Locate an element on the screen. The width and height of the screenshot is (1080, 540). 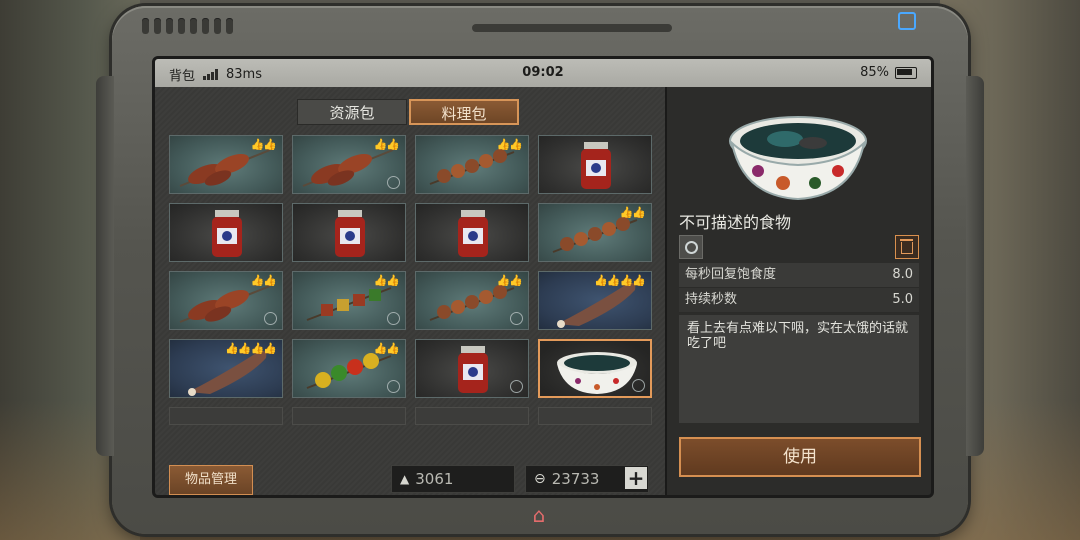
add-currency-button: + is located at coordinates (636, 478).